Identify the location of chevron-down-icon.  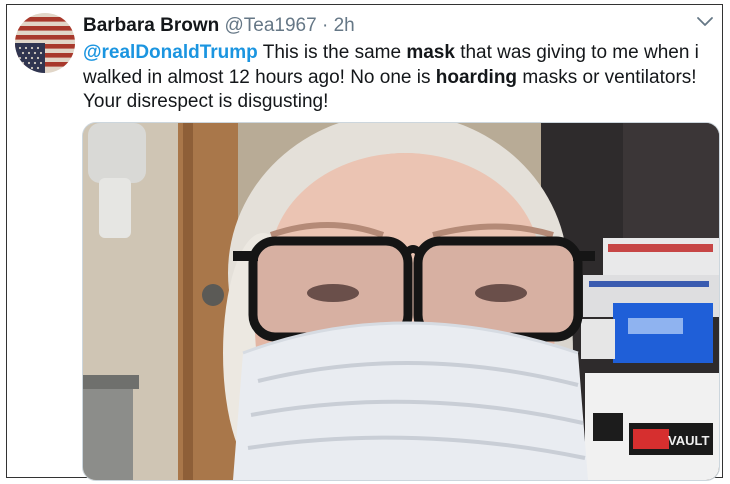
(705, 21).